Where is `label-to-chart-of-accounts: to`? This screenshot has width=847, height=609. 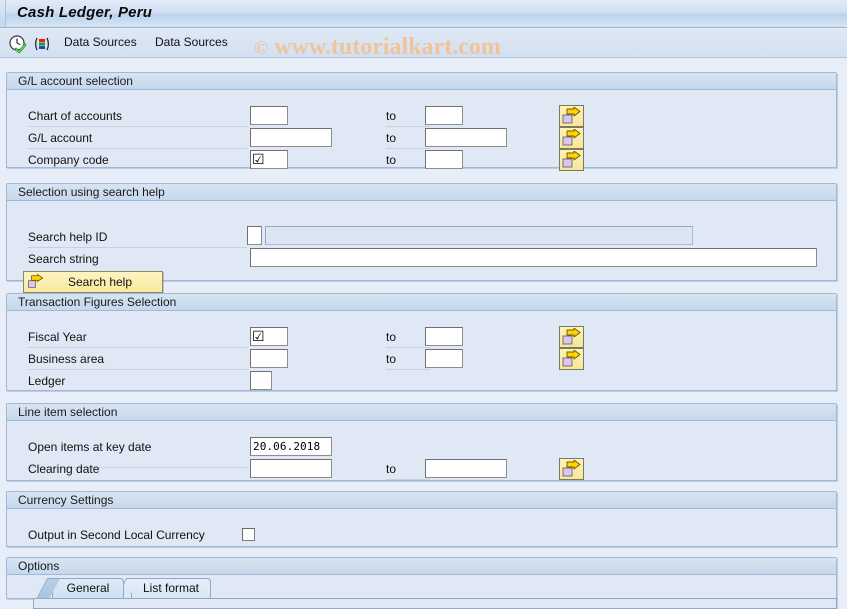 label-to-chart-of-accounts: to is located at coordinates (391, 116).